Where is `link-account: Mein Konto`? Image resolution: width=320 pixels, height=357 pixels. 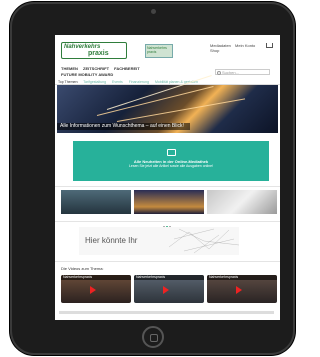 link-account: Mein Konto is located at coordinates (245, 45).